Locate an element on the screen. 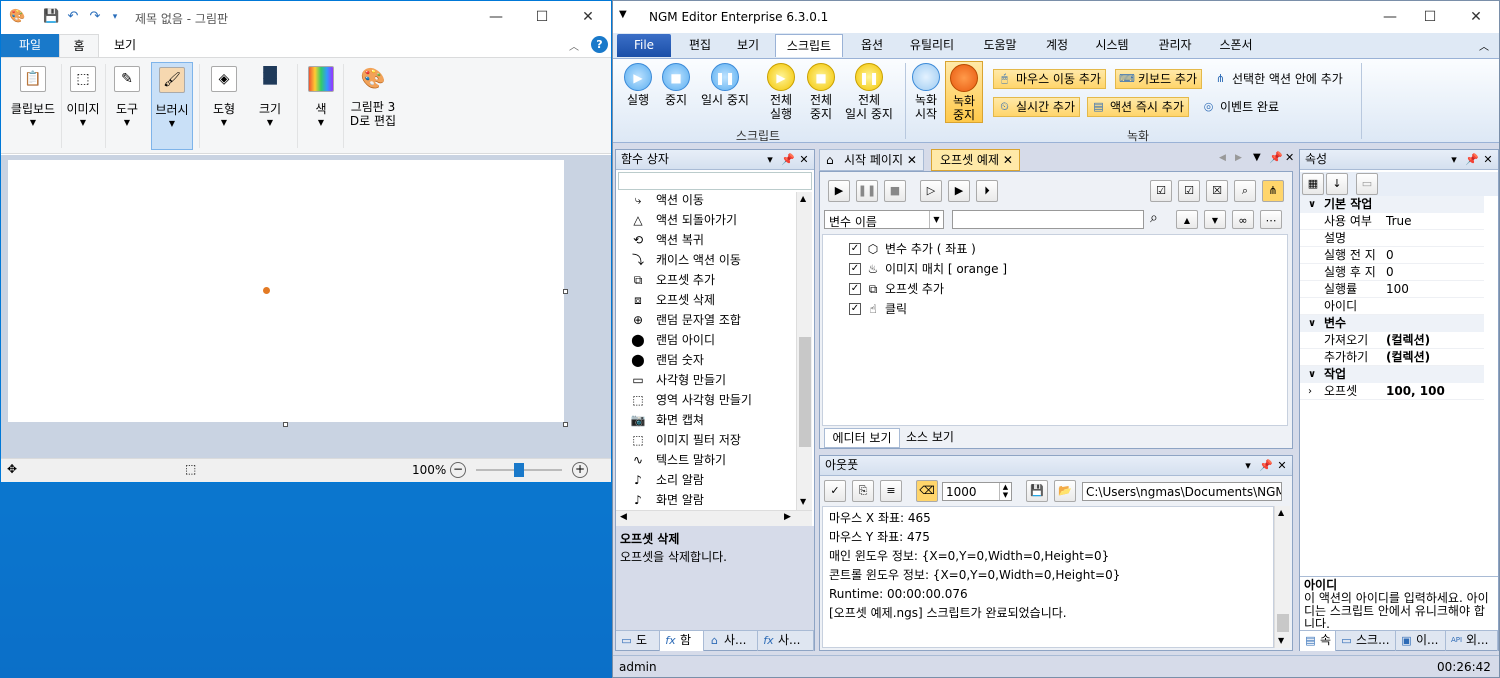 This screenshot has height=678, width=1500. system-menu-icon: ▼ is located at coordinates (623, 14).